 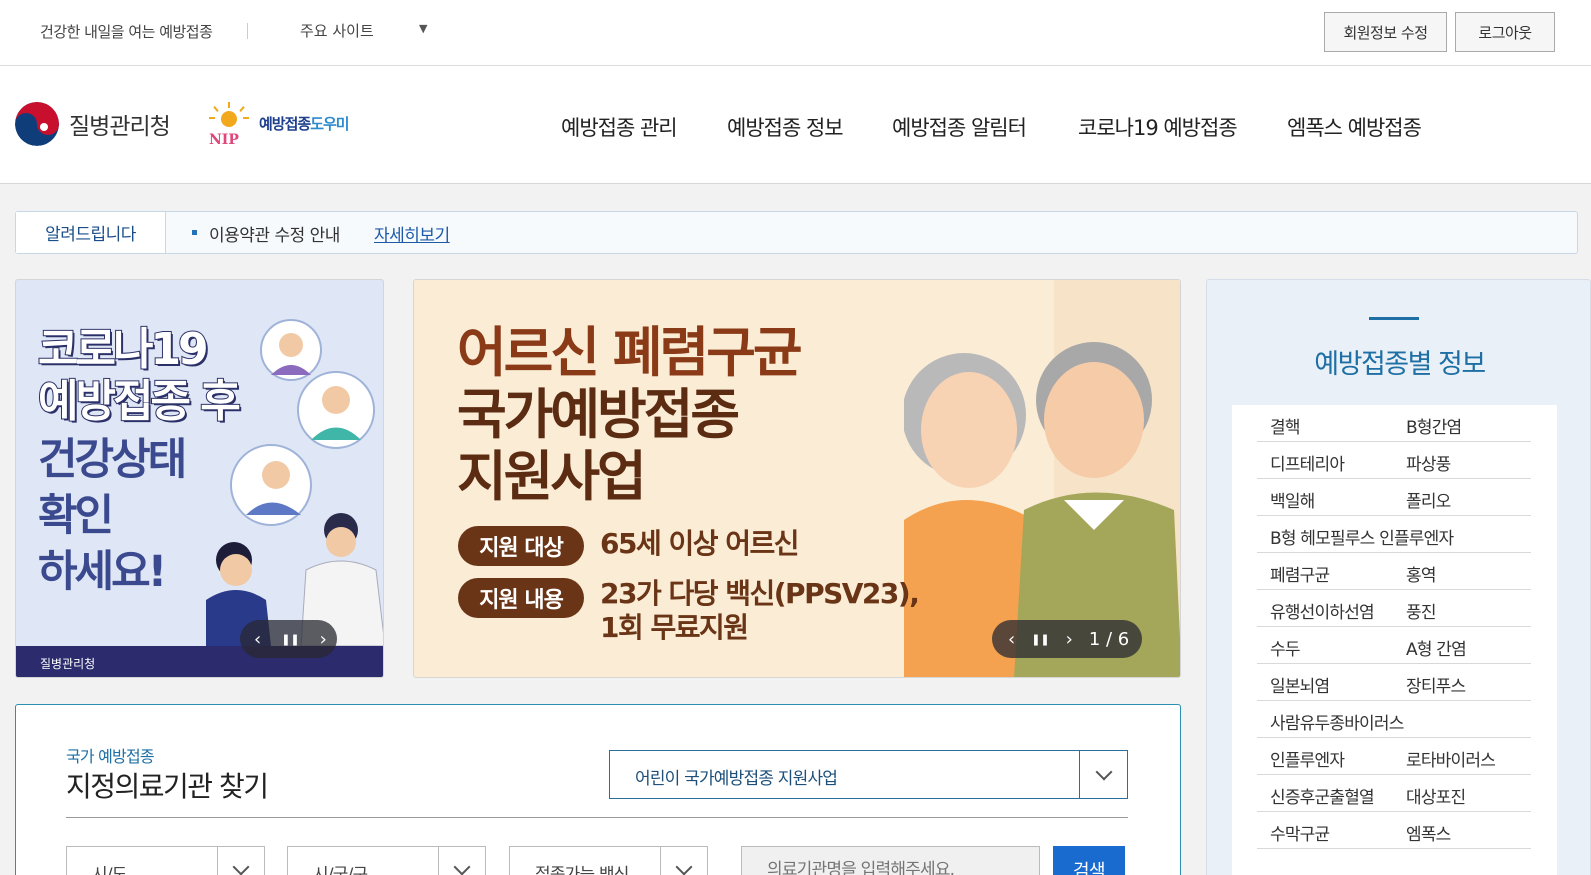 What do you see at coordinates (1400, 364) in the screenshot?
I see `panel-title: 예방접종별 정보` at bounding box center [1400, 364].